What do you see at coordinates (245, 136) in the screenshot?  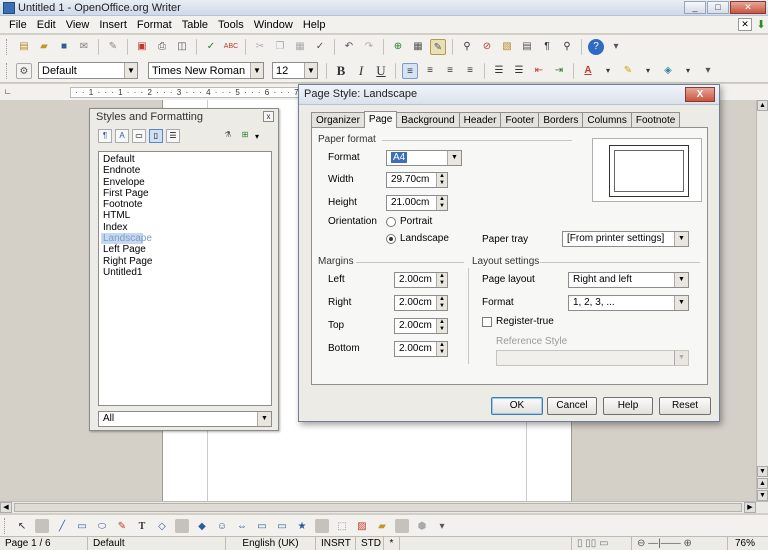 I see `new-style-from-selection-icon: ⊞` at bounding box center [245, 136].